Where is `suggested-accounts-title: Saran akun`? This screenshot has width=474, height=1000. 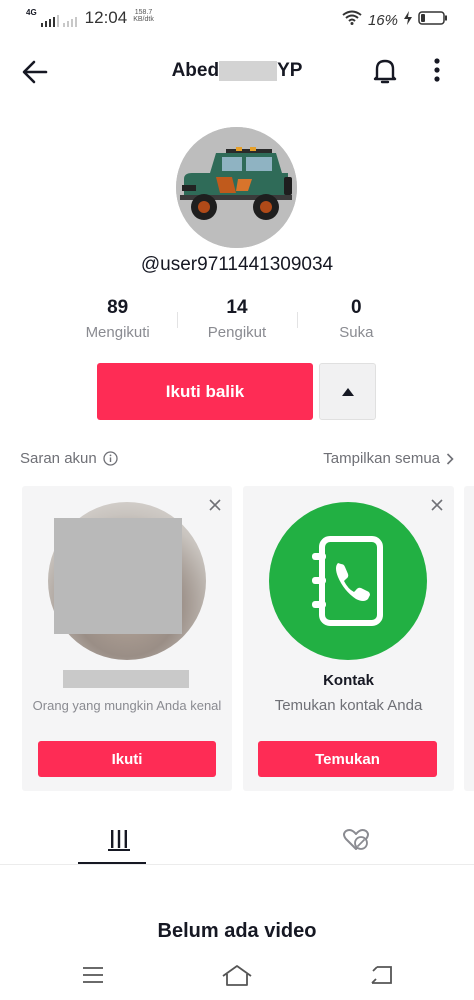
suggested-accounts-title: Saran akun is located at coordinates (58, 458).